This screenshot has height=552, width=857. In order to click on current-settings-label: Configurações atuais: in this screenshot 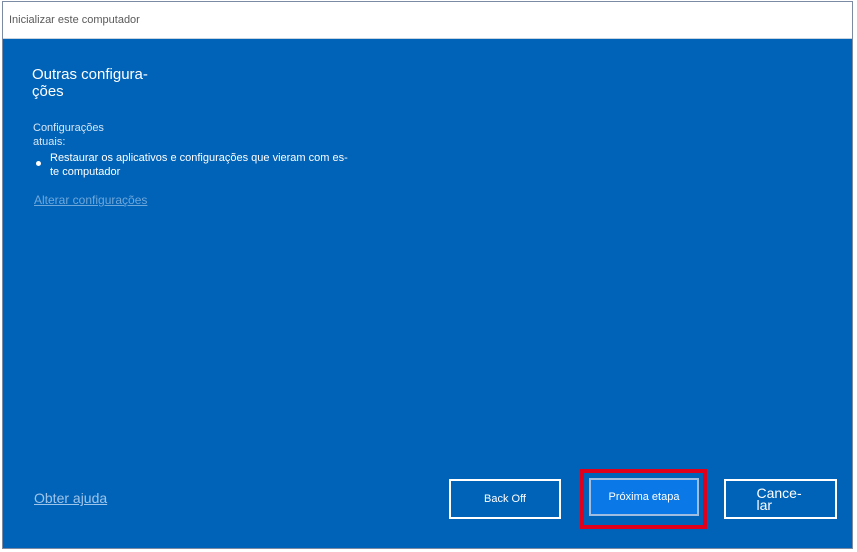, I will do `click(68, 135)`.